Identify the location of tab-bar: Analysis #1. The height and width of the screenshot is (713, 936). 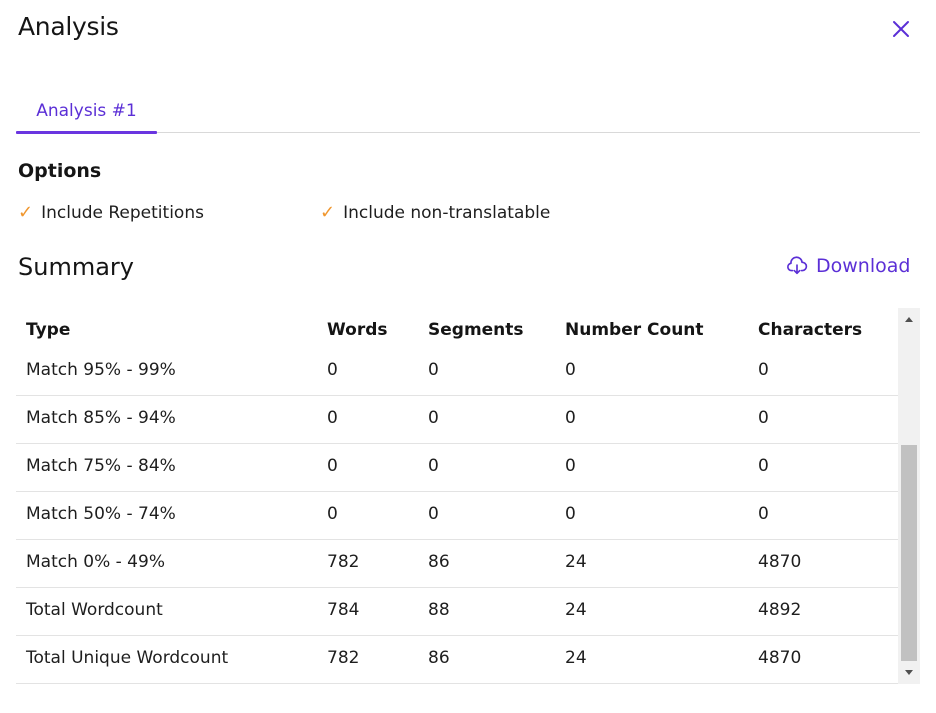
(468, 111).